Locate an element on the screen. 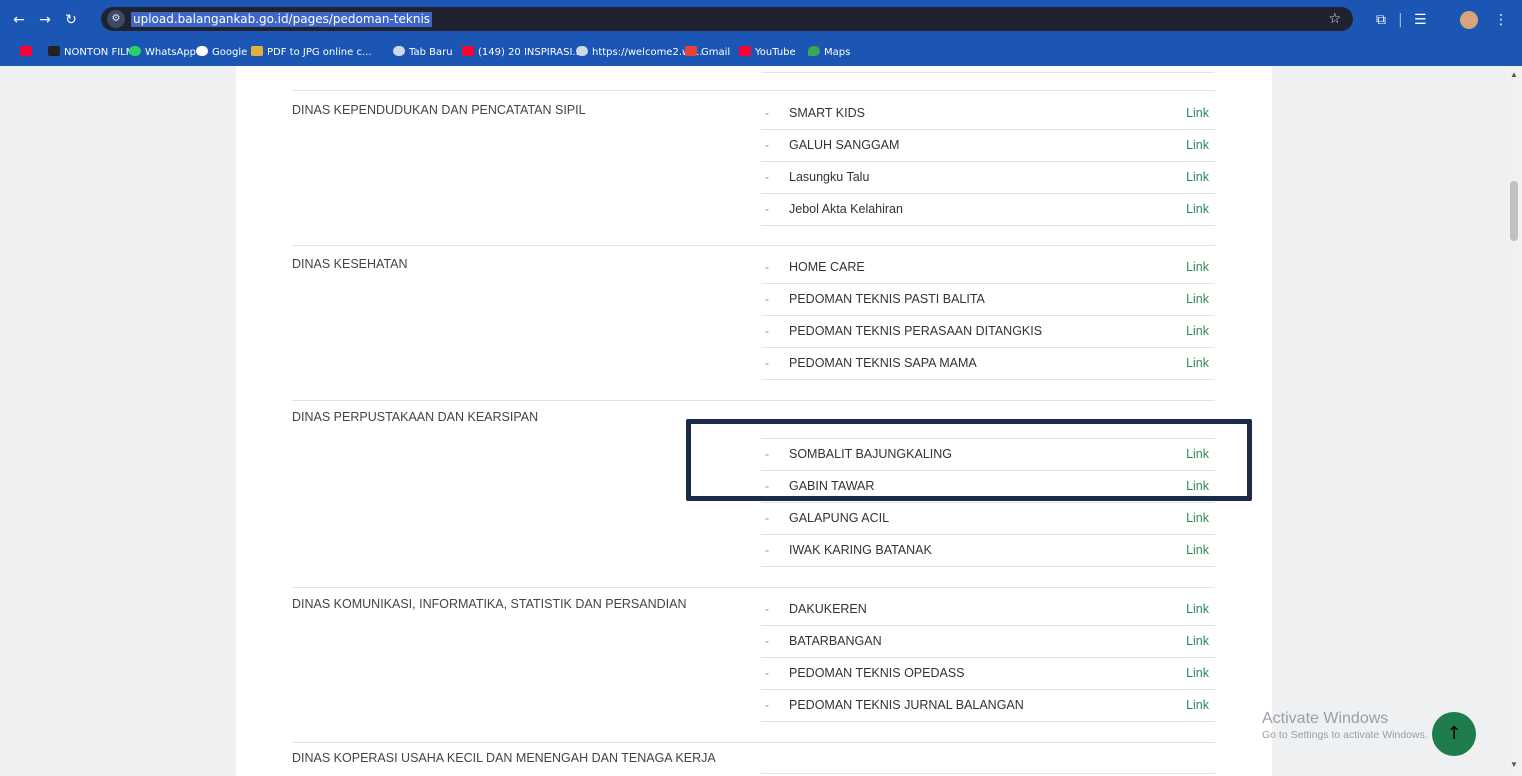  list-item: - Lasungku Talu Link is located at coordinates (988, 177).